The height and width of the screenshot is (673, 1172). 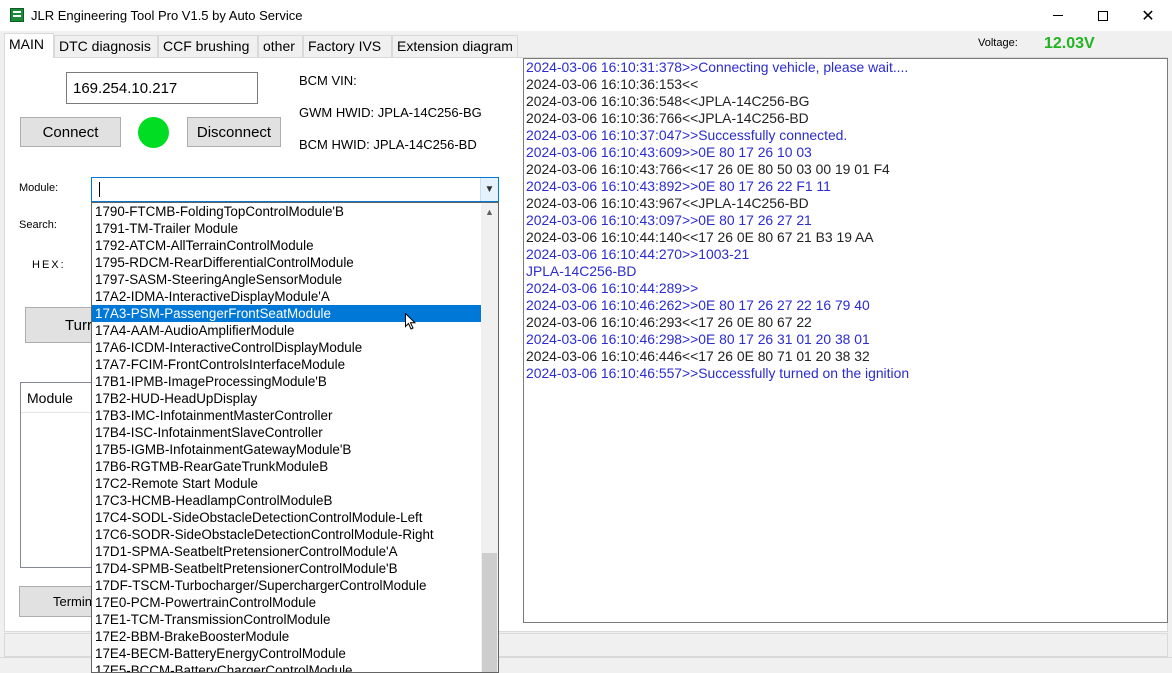 What do you see at coordinates (287, 667) in the screenshot?
I see `dropdown-option: 17E5-BCCM-BatteryChargerControlModule` at bounding box center [287, 667].